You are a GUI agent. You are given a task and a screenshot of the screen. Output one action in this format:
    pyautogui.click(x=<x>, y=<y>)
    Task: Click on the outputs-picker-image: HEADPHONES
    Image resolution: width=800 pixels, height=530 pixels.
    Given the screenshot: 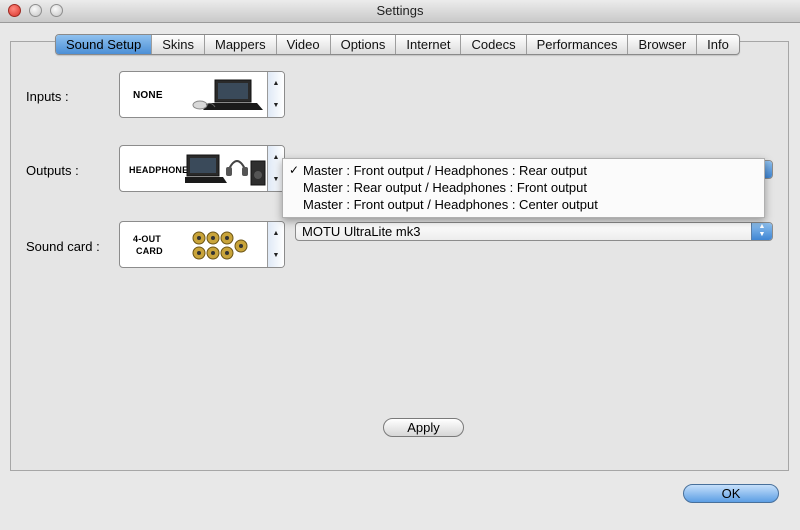 What is the action you would take?
    pyautogui.click(x=194, y=168)
    